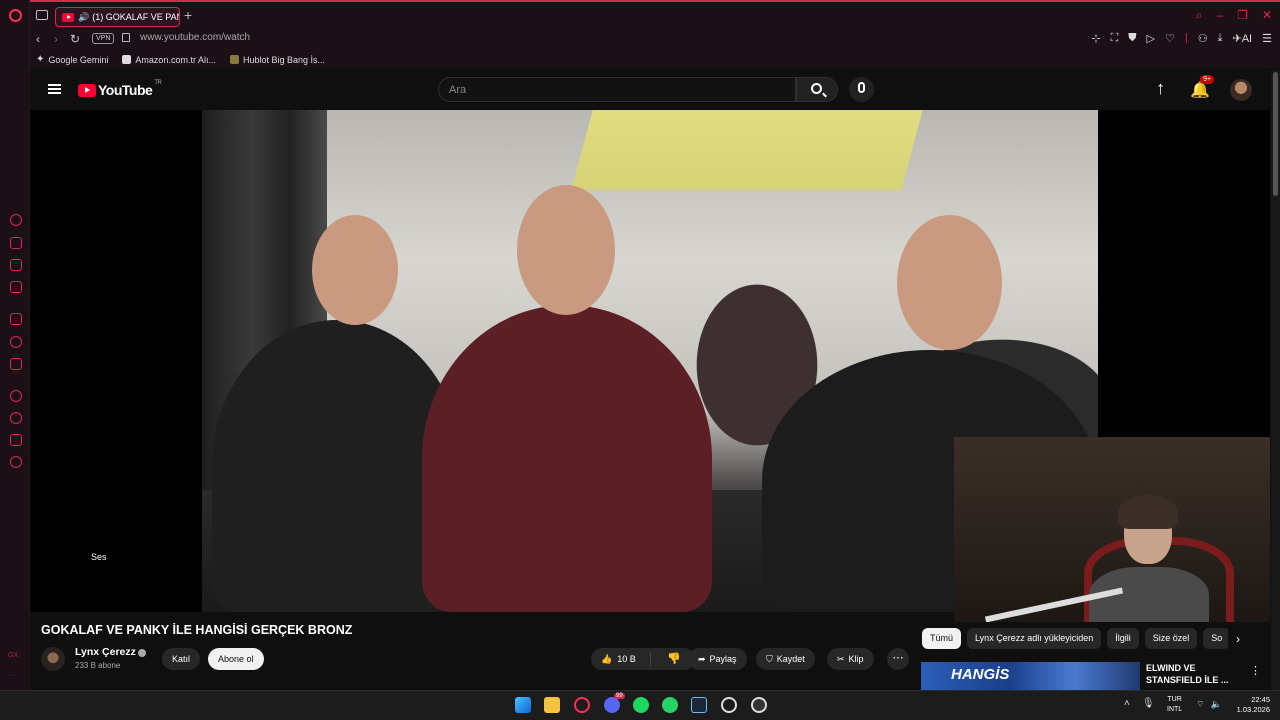  Describe the element at coordinates (16, 287) in the screenshot. I see `music-player-icon` at that location.